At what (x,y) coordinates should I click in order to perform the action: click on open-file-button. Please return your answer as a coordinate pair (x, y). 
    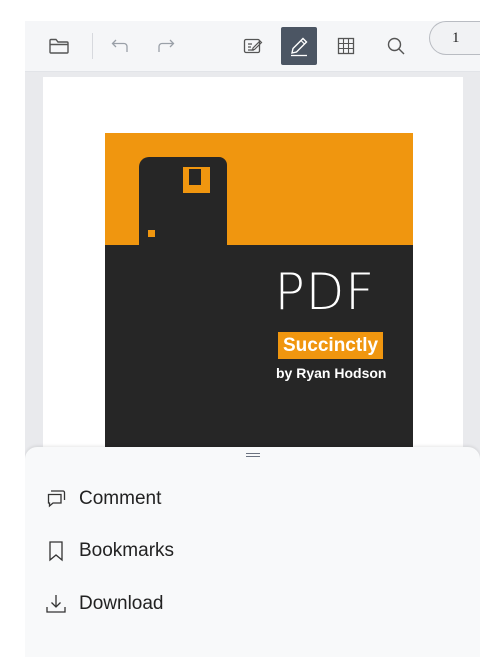
    Looking at the image, I should click on (59, 46).